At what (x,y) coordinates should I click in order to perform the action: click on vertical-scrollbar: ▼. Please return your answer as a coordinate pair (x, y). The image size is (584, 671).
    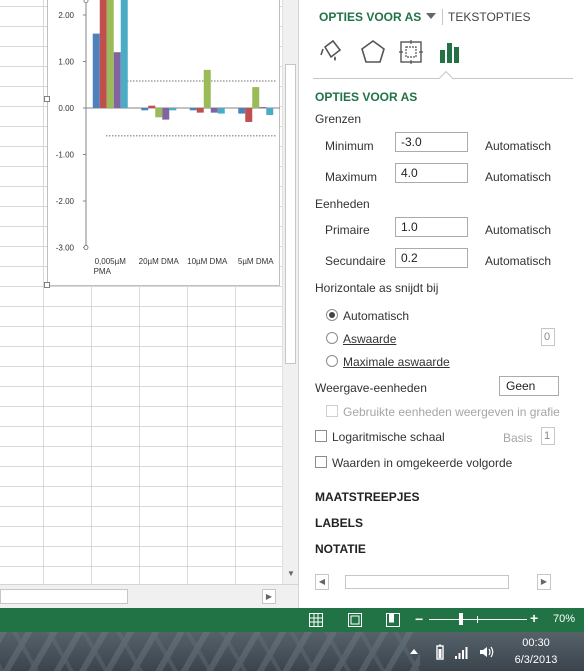
    Looking at the image, I should click on (290, 292).